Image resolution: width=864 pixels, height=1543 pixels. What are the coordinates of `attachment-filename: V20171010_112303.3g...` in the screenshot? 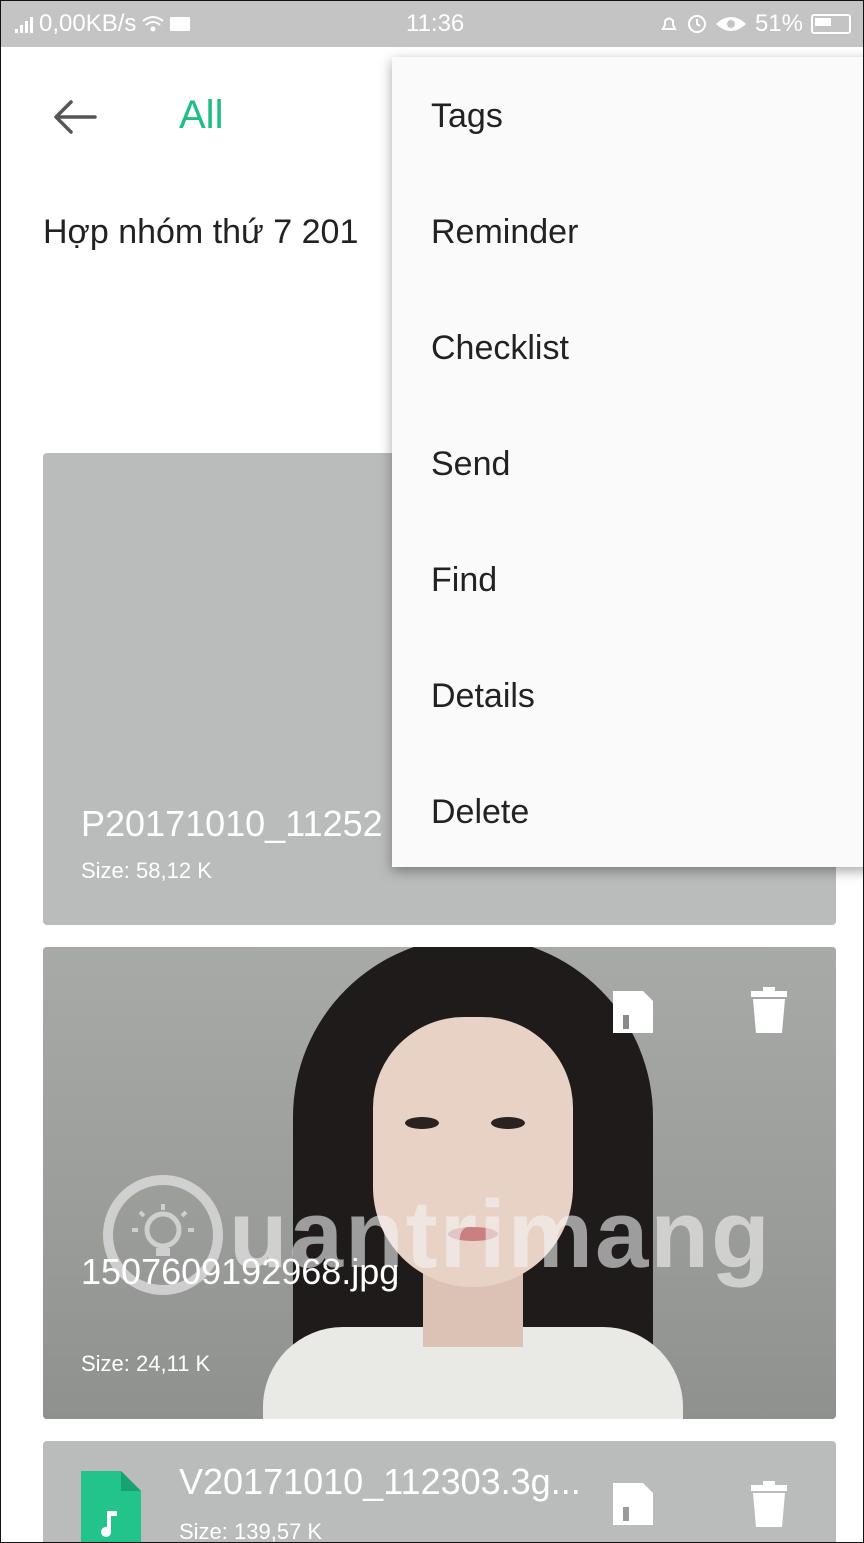 It's located at (380, 1481).